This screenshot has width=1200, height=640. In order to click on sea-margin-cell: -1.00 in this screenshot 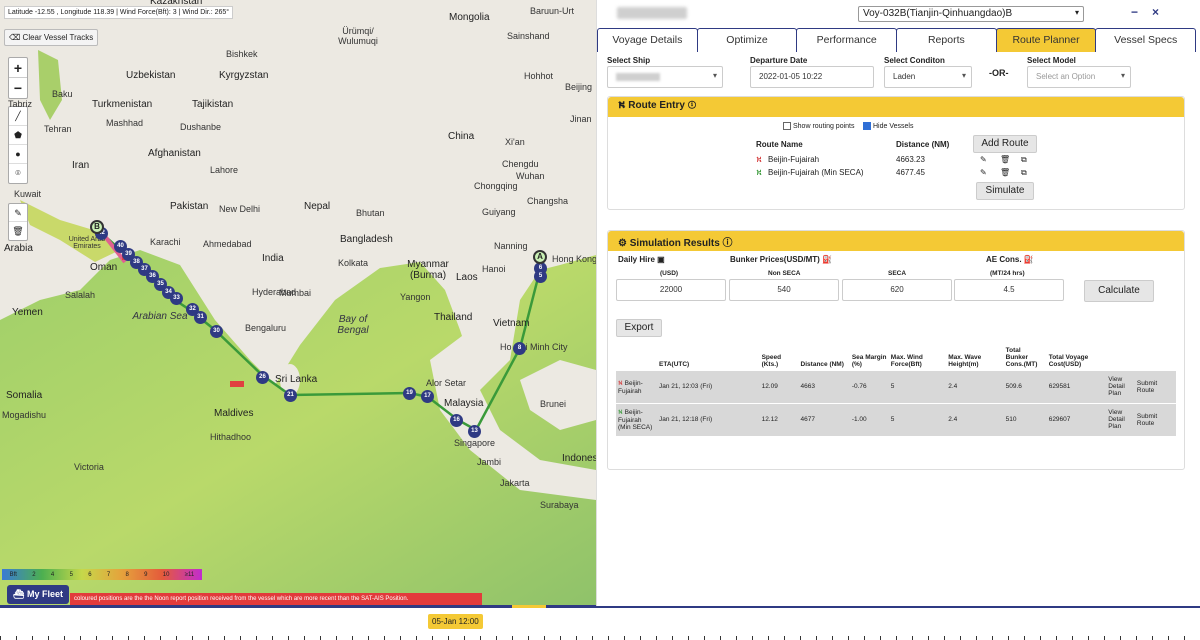, I will do `click(869, 419)`.